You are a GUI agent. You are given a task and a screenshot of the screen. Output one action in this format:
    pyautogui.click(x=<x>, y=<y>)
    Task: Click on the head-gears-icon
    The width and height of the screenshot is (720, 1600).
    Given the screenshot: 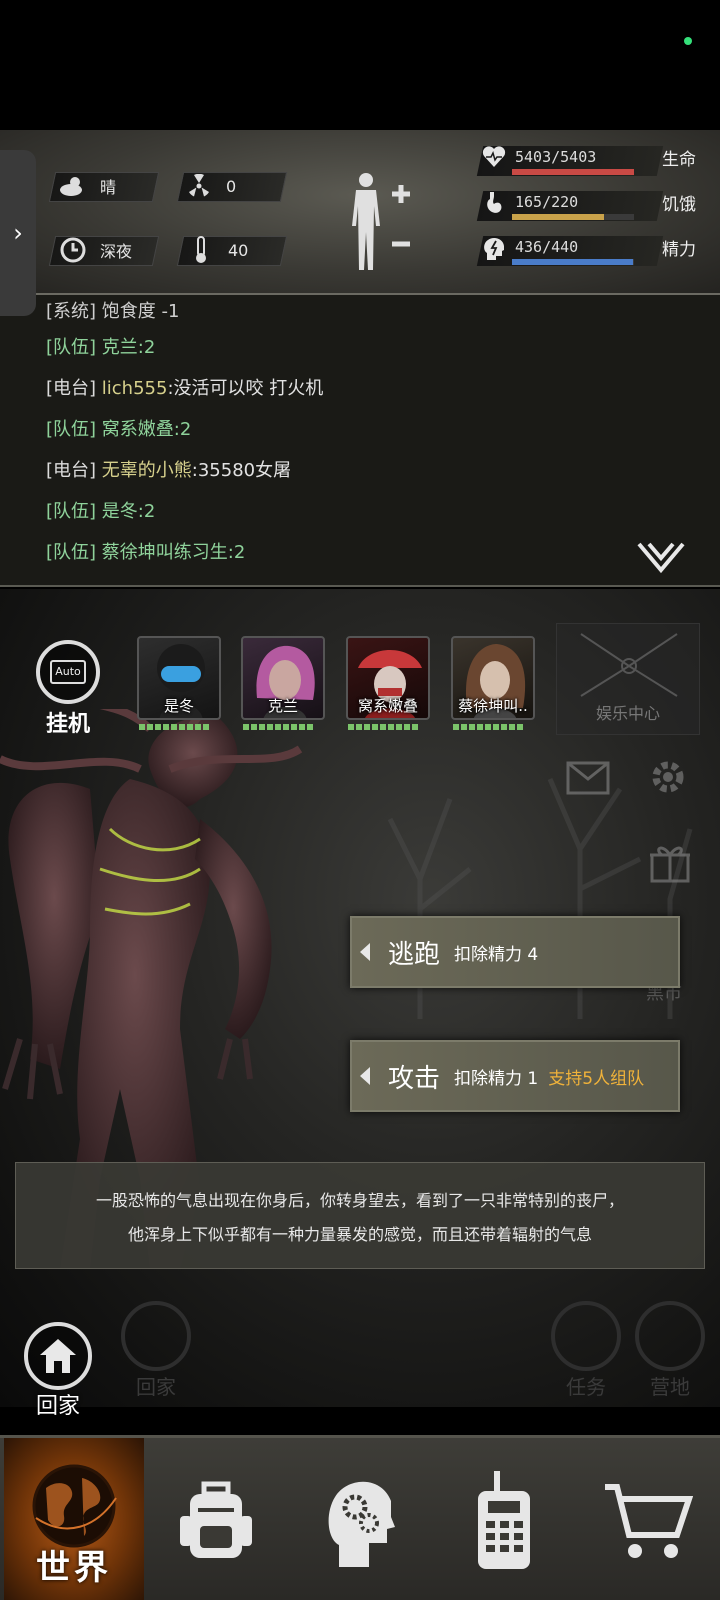 What is the action you would take?
    pyautogui.click(x=361, y=1524)
    